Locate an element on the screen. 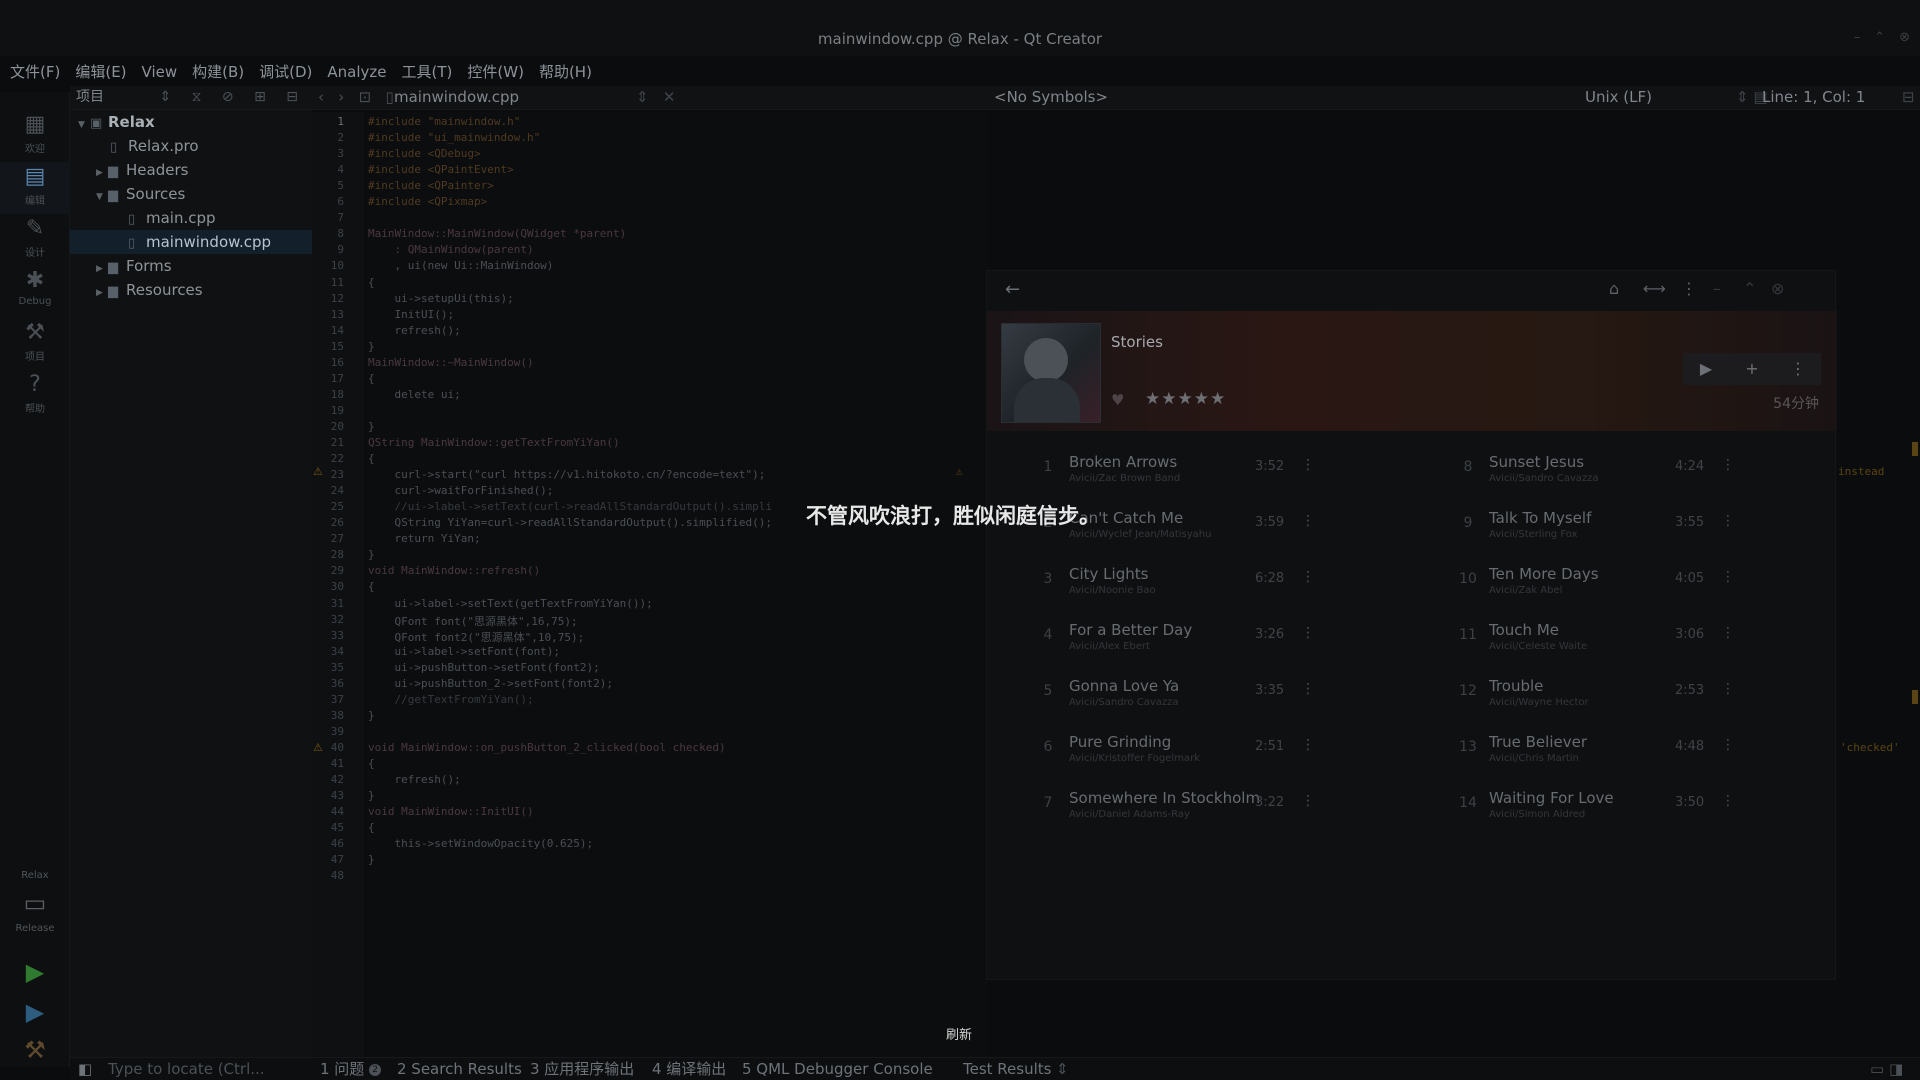 This screenshot has height=1080, width=1920. track-artist: Avicii/Celeste Waite is located at coordinates (1538, 646).